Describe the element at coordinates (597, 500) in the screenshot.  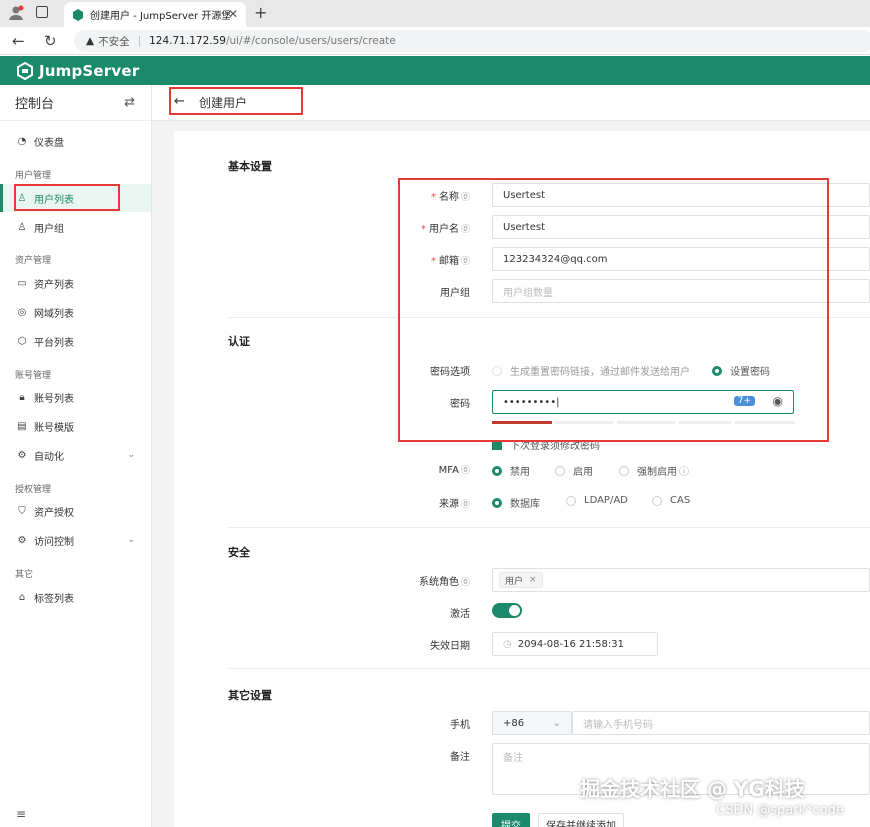
I see `radio-source-ldap: LDAP/AD` at that location.